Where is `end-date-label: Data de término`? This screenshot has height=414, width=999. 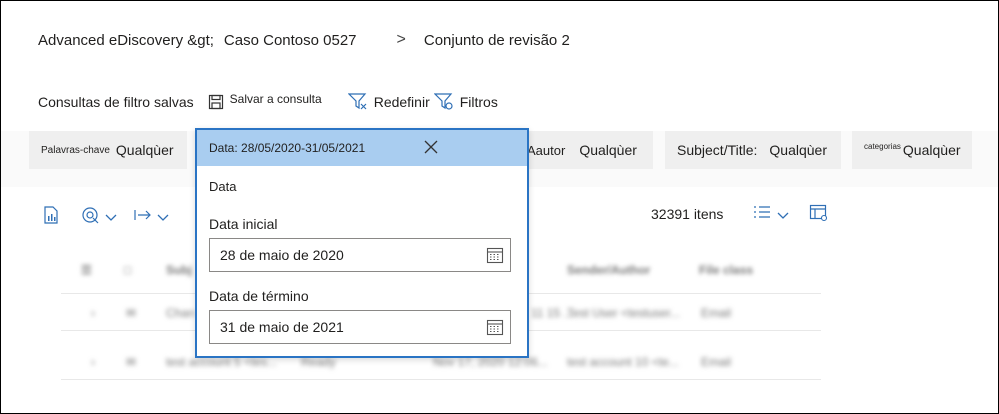 end-date-label: Data de término is located at coordinates (259, 296).